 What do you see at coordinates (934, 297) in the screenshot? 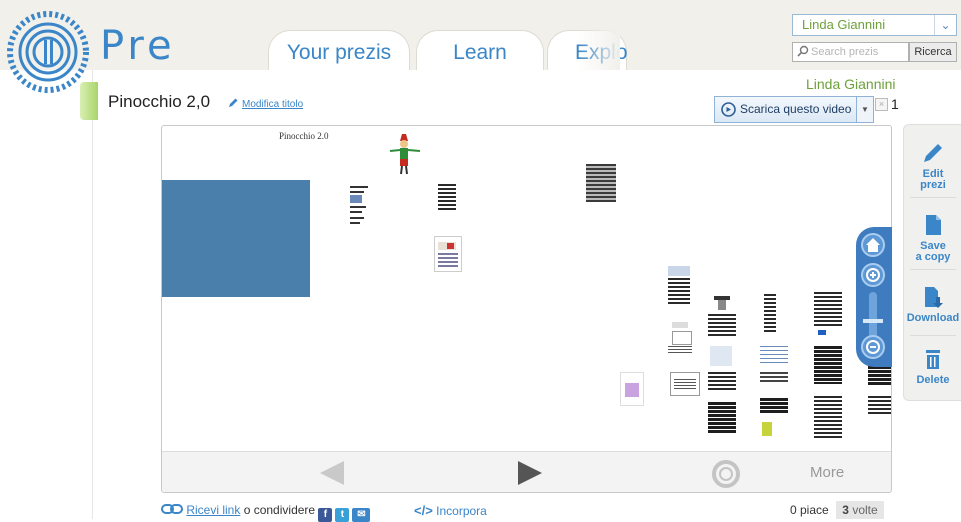
I see `download-icon` at bounding box center [934, 297].